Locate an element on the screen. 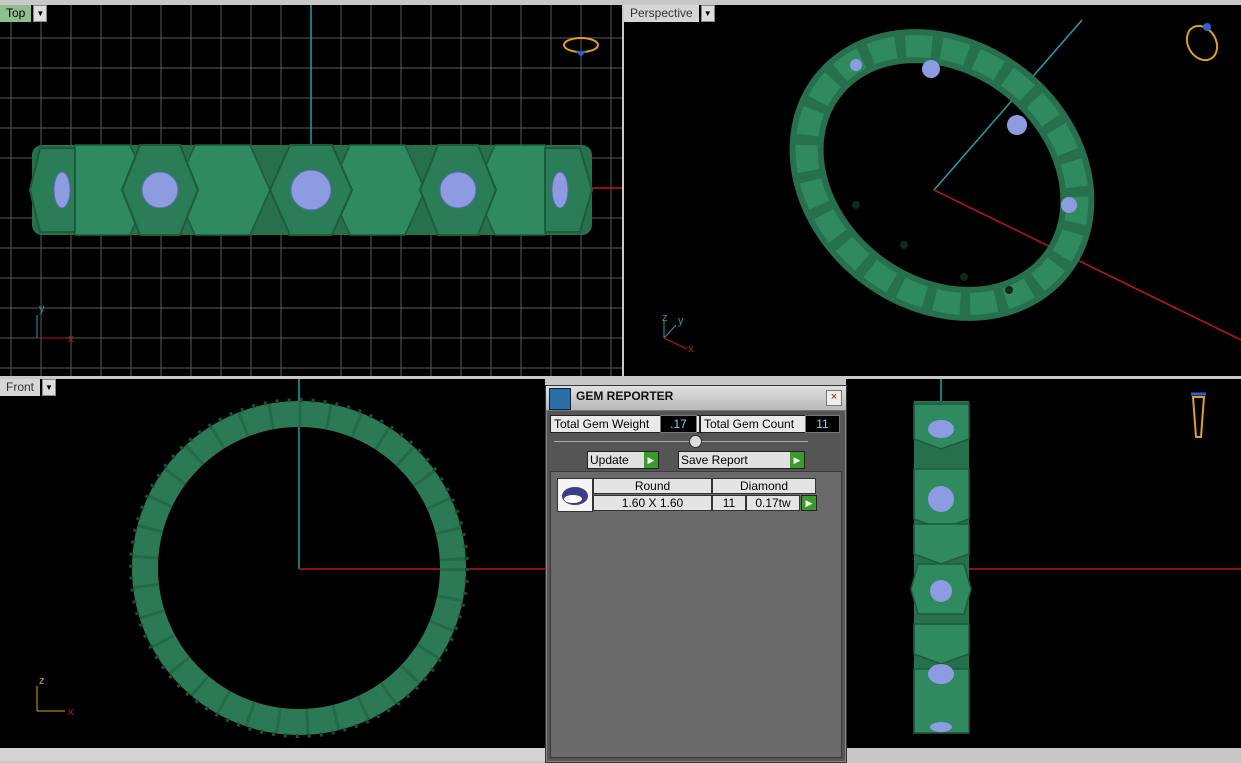 Image resolution: width=1241 pixels, height=763 pixels. update-button: Update ▶ is located at coordinates (623, 460).